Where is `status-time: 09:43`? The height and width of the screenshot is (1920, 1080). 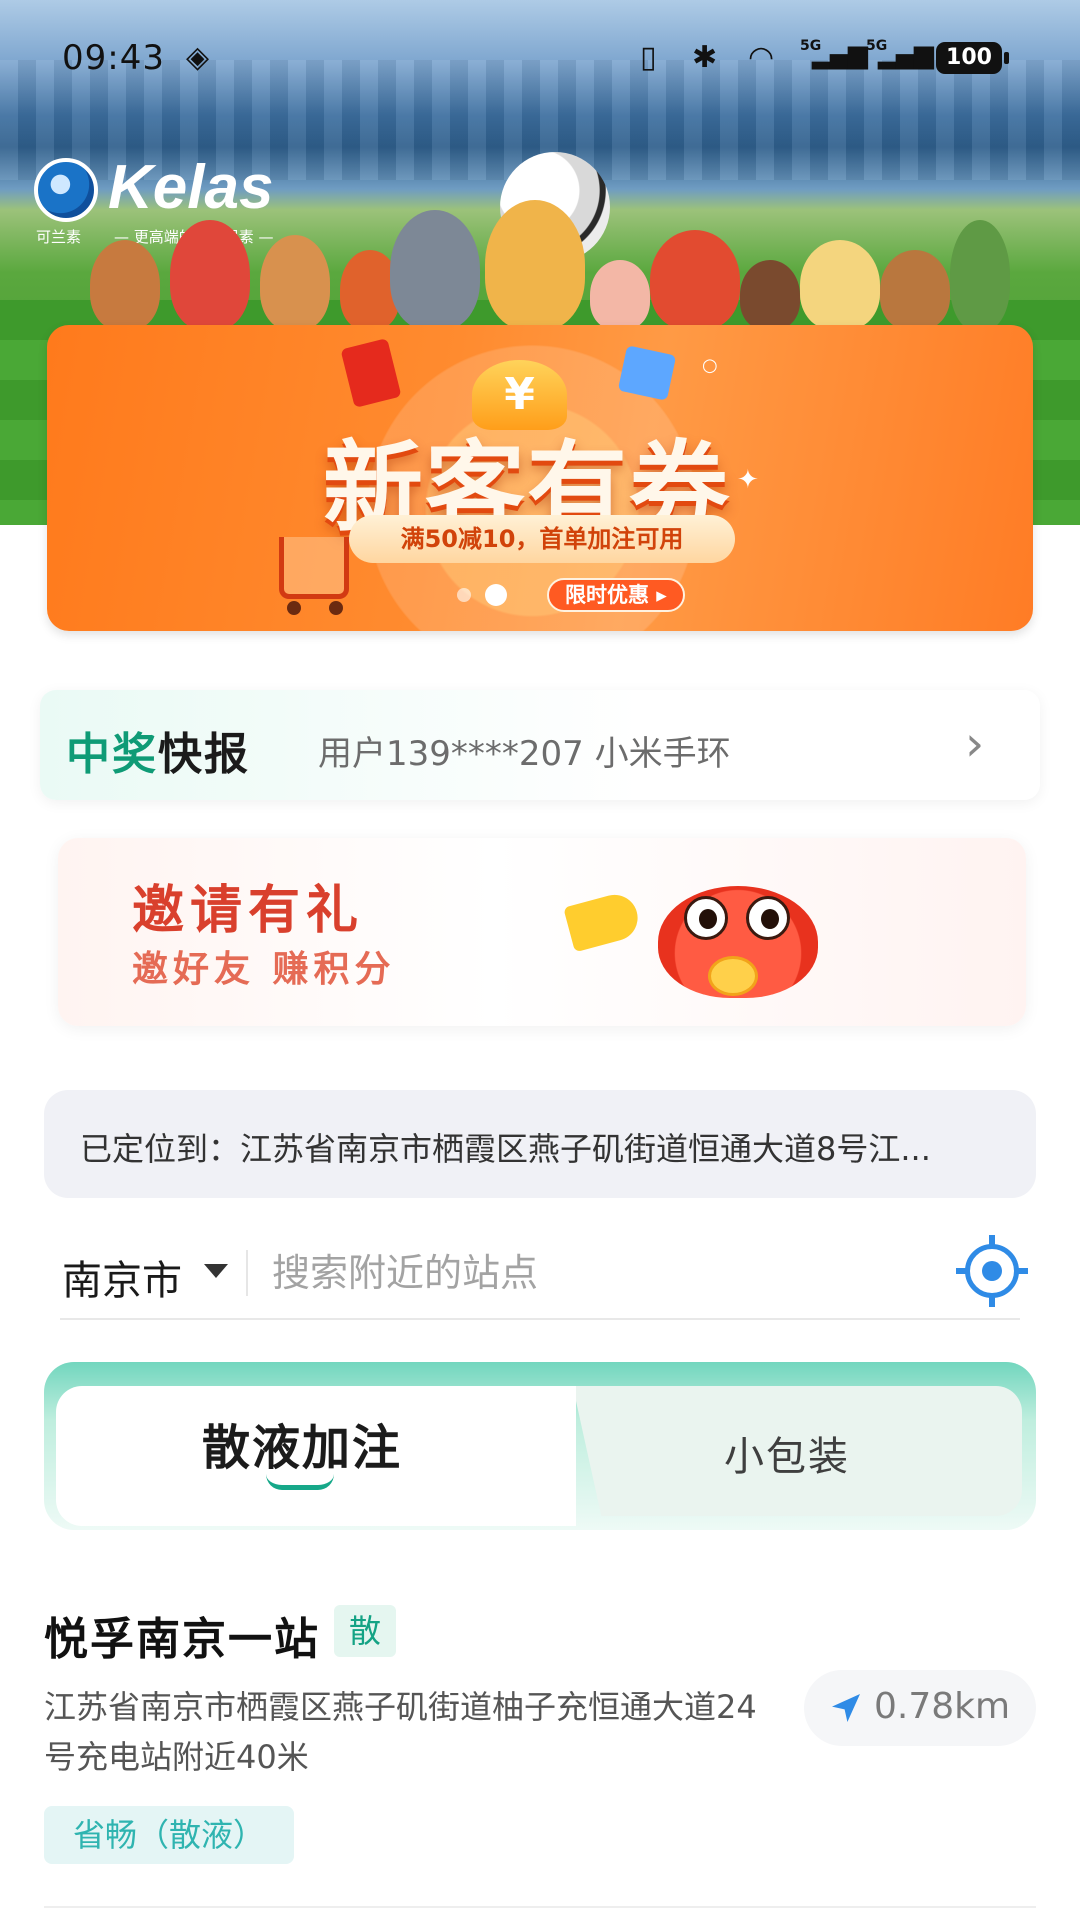 status-time: 09:43 is located at coordinates (113, 58).